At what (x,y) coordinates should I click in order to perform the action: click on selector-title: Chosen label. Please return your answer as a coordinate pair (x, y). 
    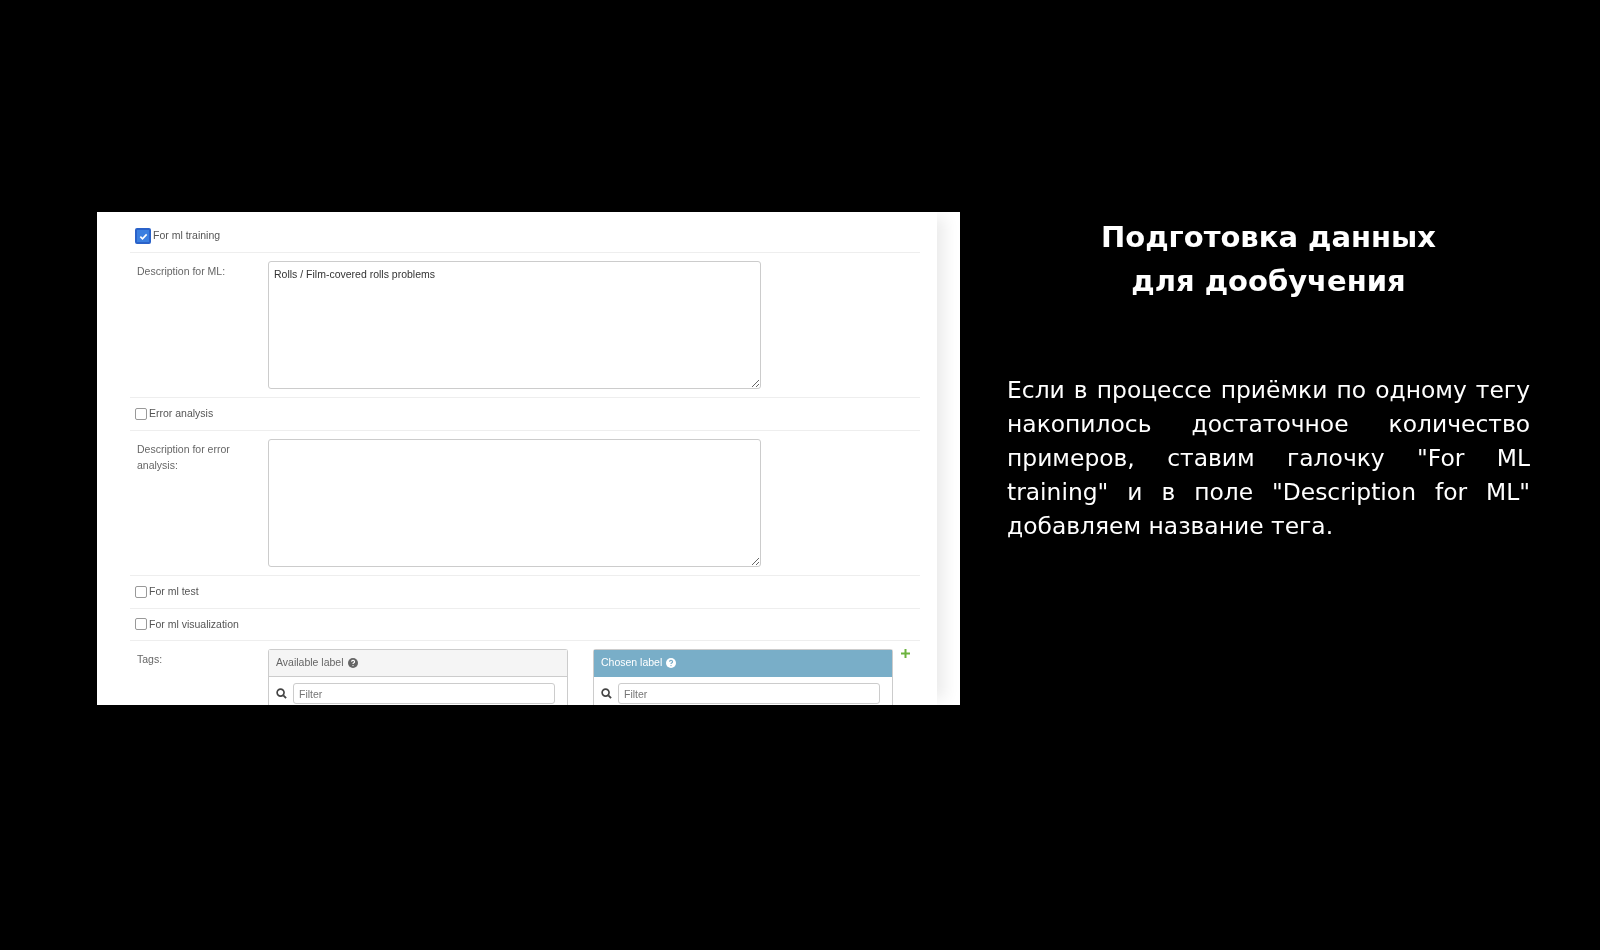
    Looking at the image, I should click on (632, 663).